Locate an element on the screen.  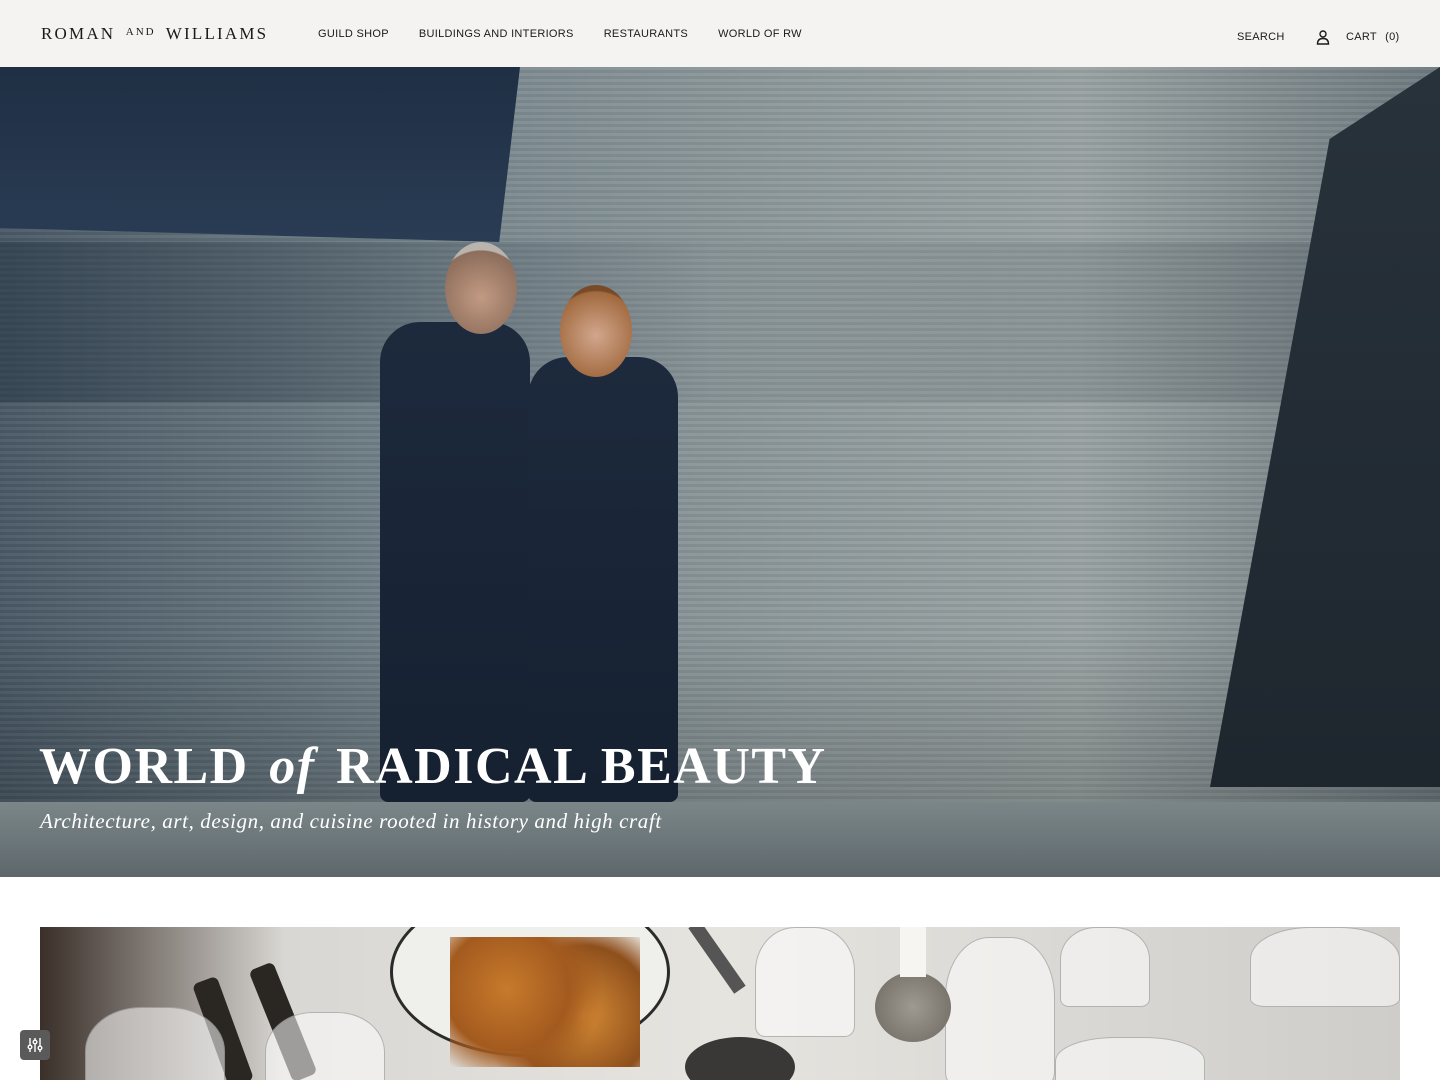
nav-buildings-and-interiors: BUILDINGS AND INTERIORS is located at coordinates (496, 34).